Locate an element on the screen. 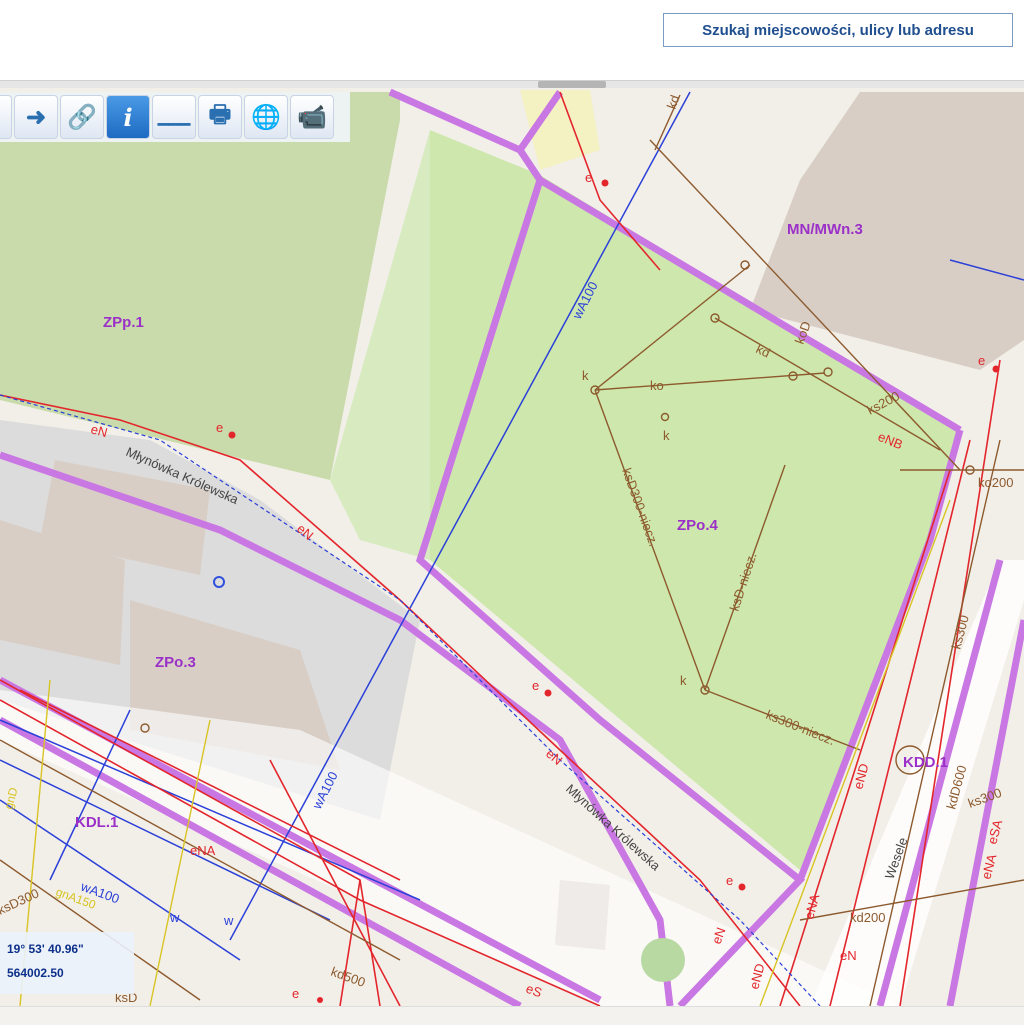 Image resolution: width=1024 pixels, height=1025 pixels. electric-label: eNA is located at coordinates (203, 850).